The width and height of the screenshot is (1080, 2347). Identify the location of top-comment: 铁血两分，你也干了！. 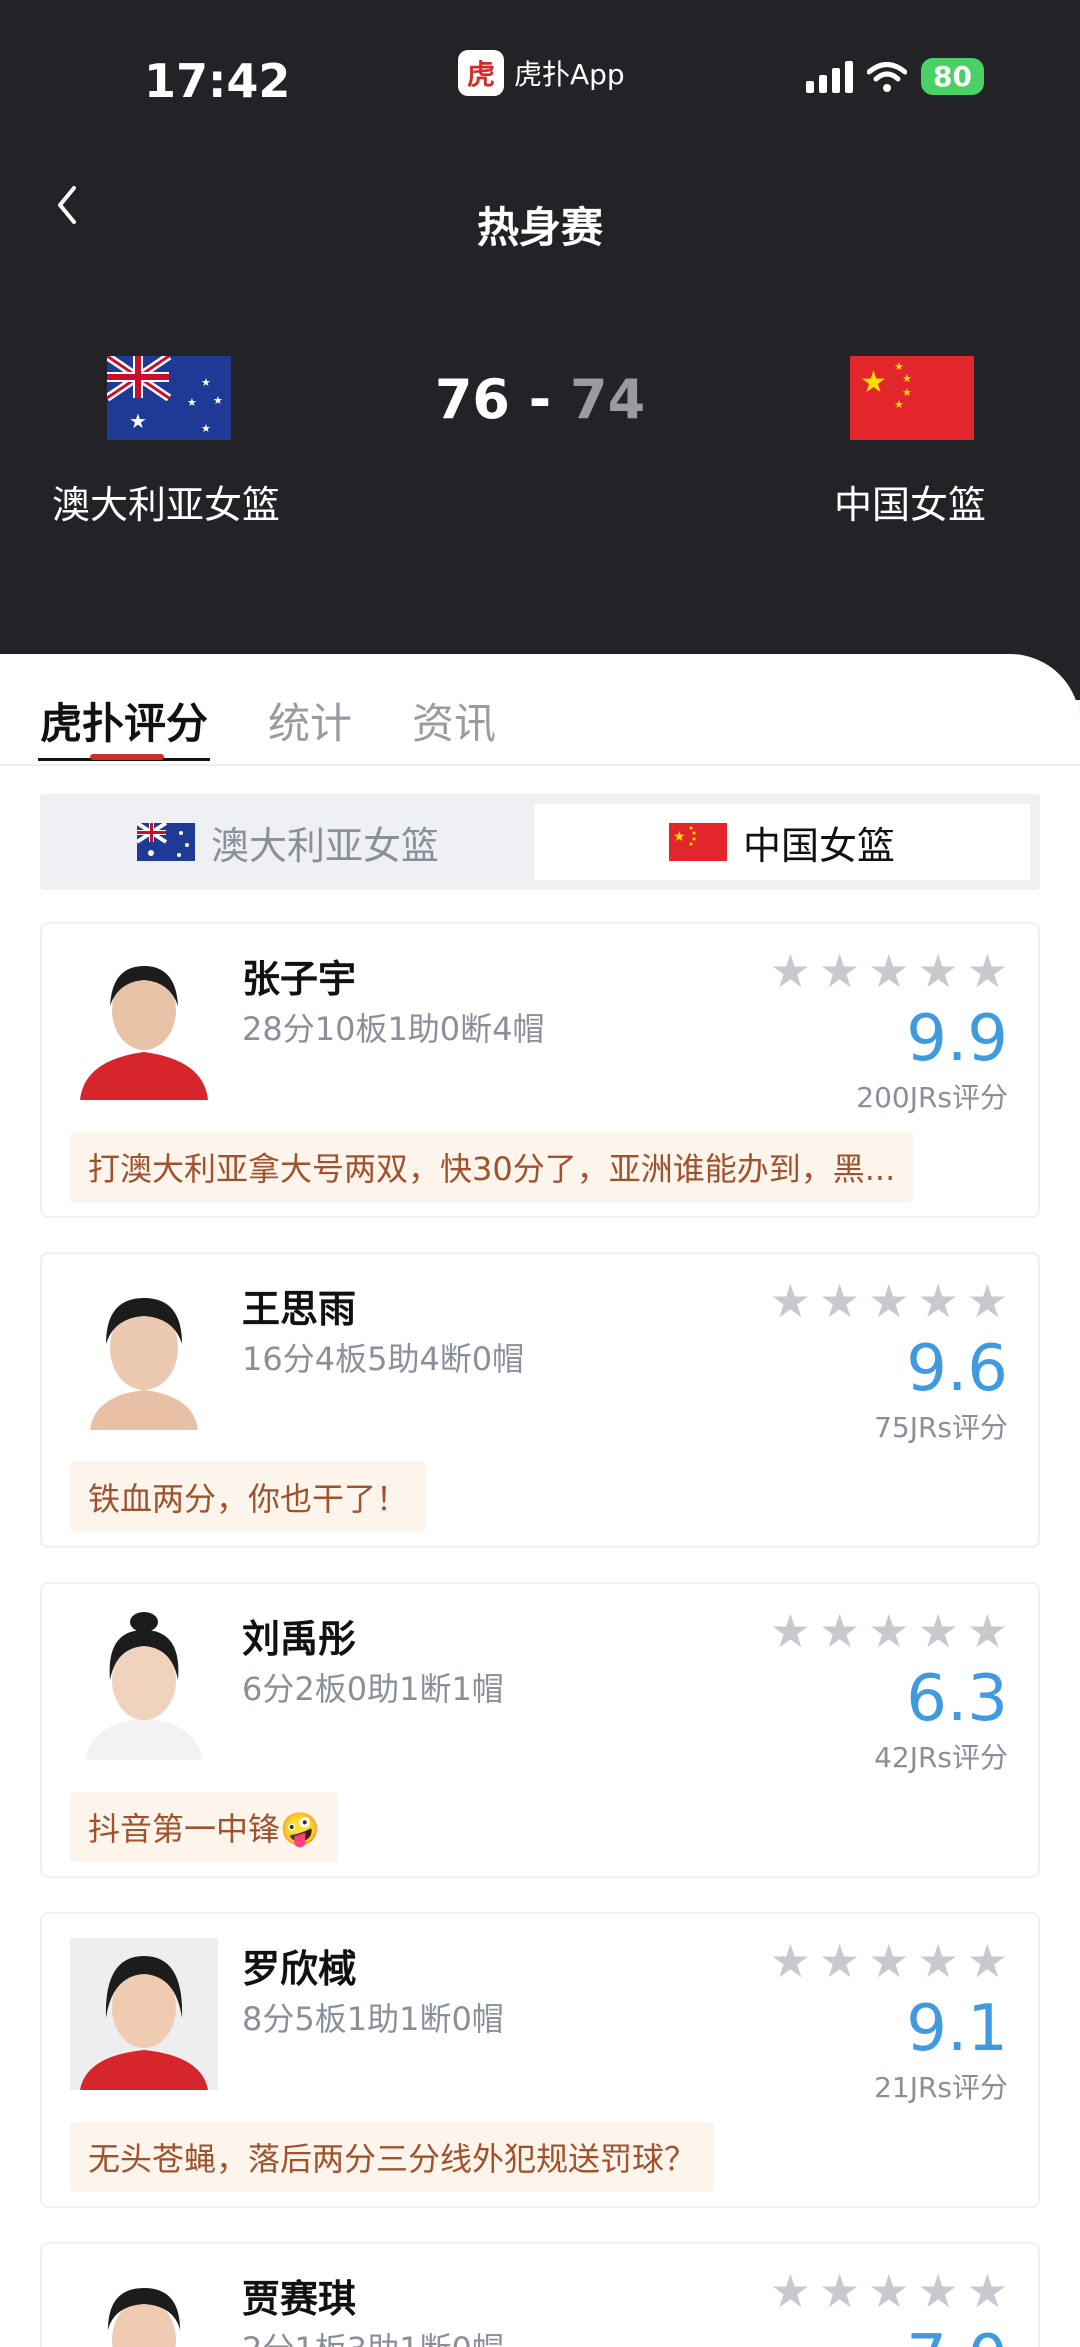
(248, 1497).